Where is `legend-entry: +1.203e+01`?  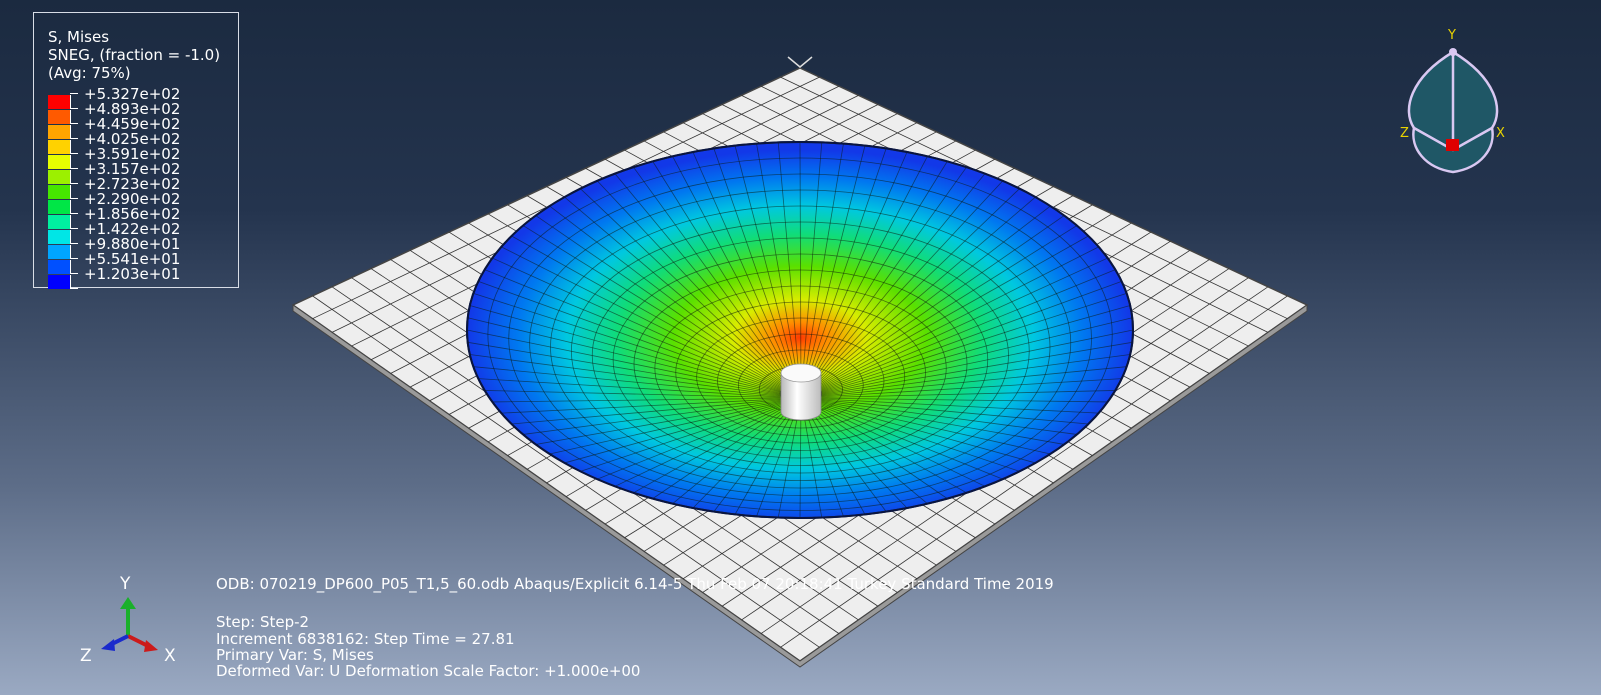
legend-entry: +1.203e+01 is located at coordinates (138, 277).